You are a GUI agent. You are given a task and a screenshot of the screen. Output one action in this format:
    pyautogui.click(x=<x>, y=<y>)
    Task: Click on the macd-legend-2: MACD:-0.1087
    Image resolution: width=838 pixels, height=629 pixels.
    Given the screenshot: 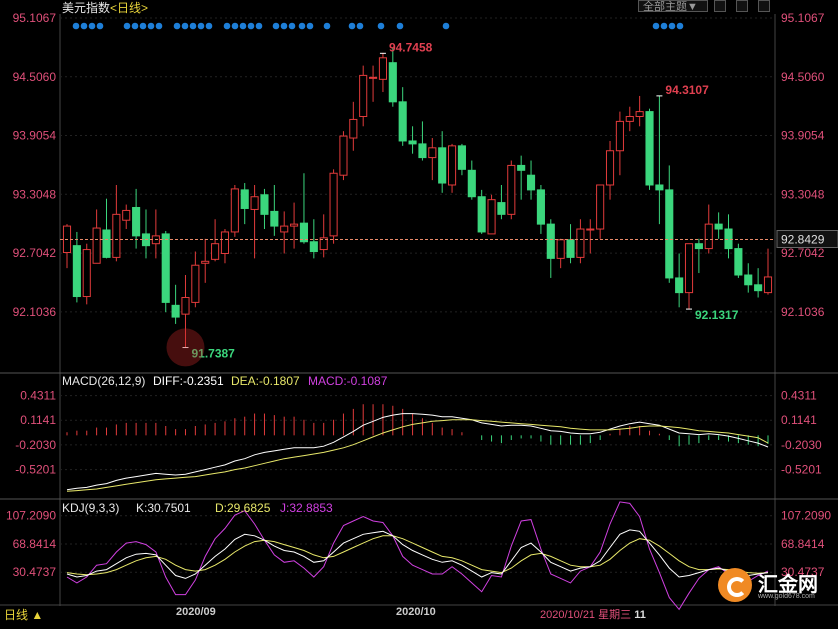 What is the action you would take?
    pyautogui.click(x=348, y=381)
    